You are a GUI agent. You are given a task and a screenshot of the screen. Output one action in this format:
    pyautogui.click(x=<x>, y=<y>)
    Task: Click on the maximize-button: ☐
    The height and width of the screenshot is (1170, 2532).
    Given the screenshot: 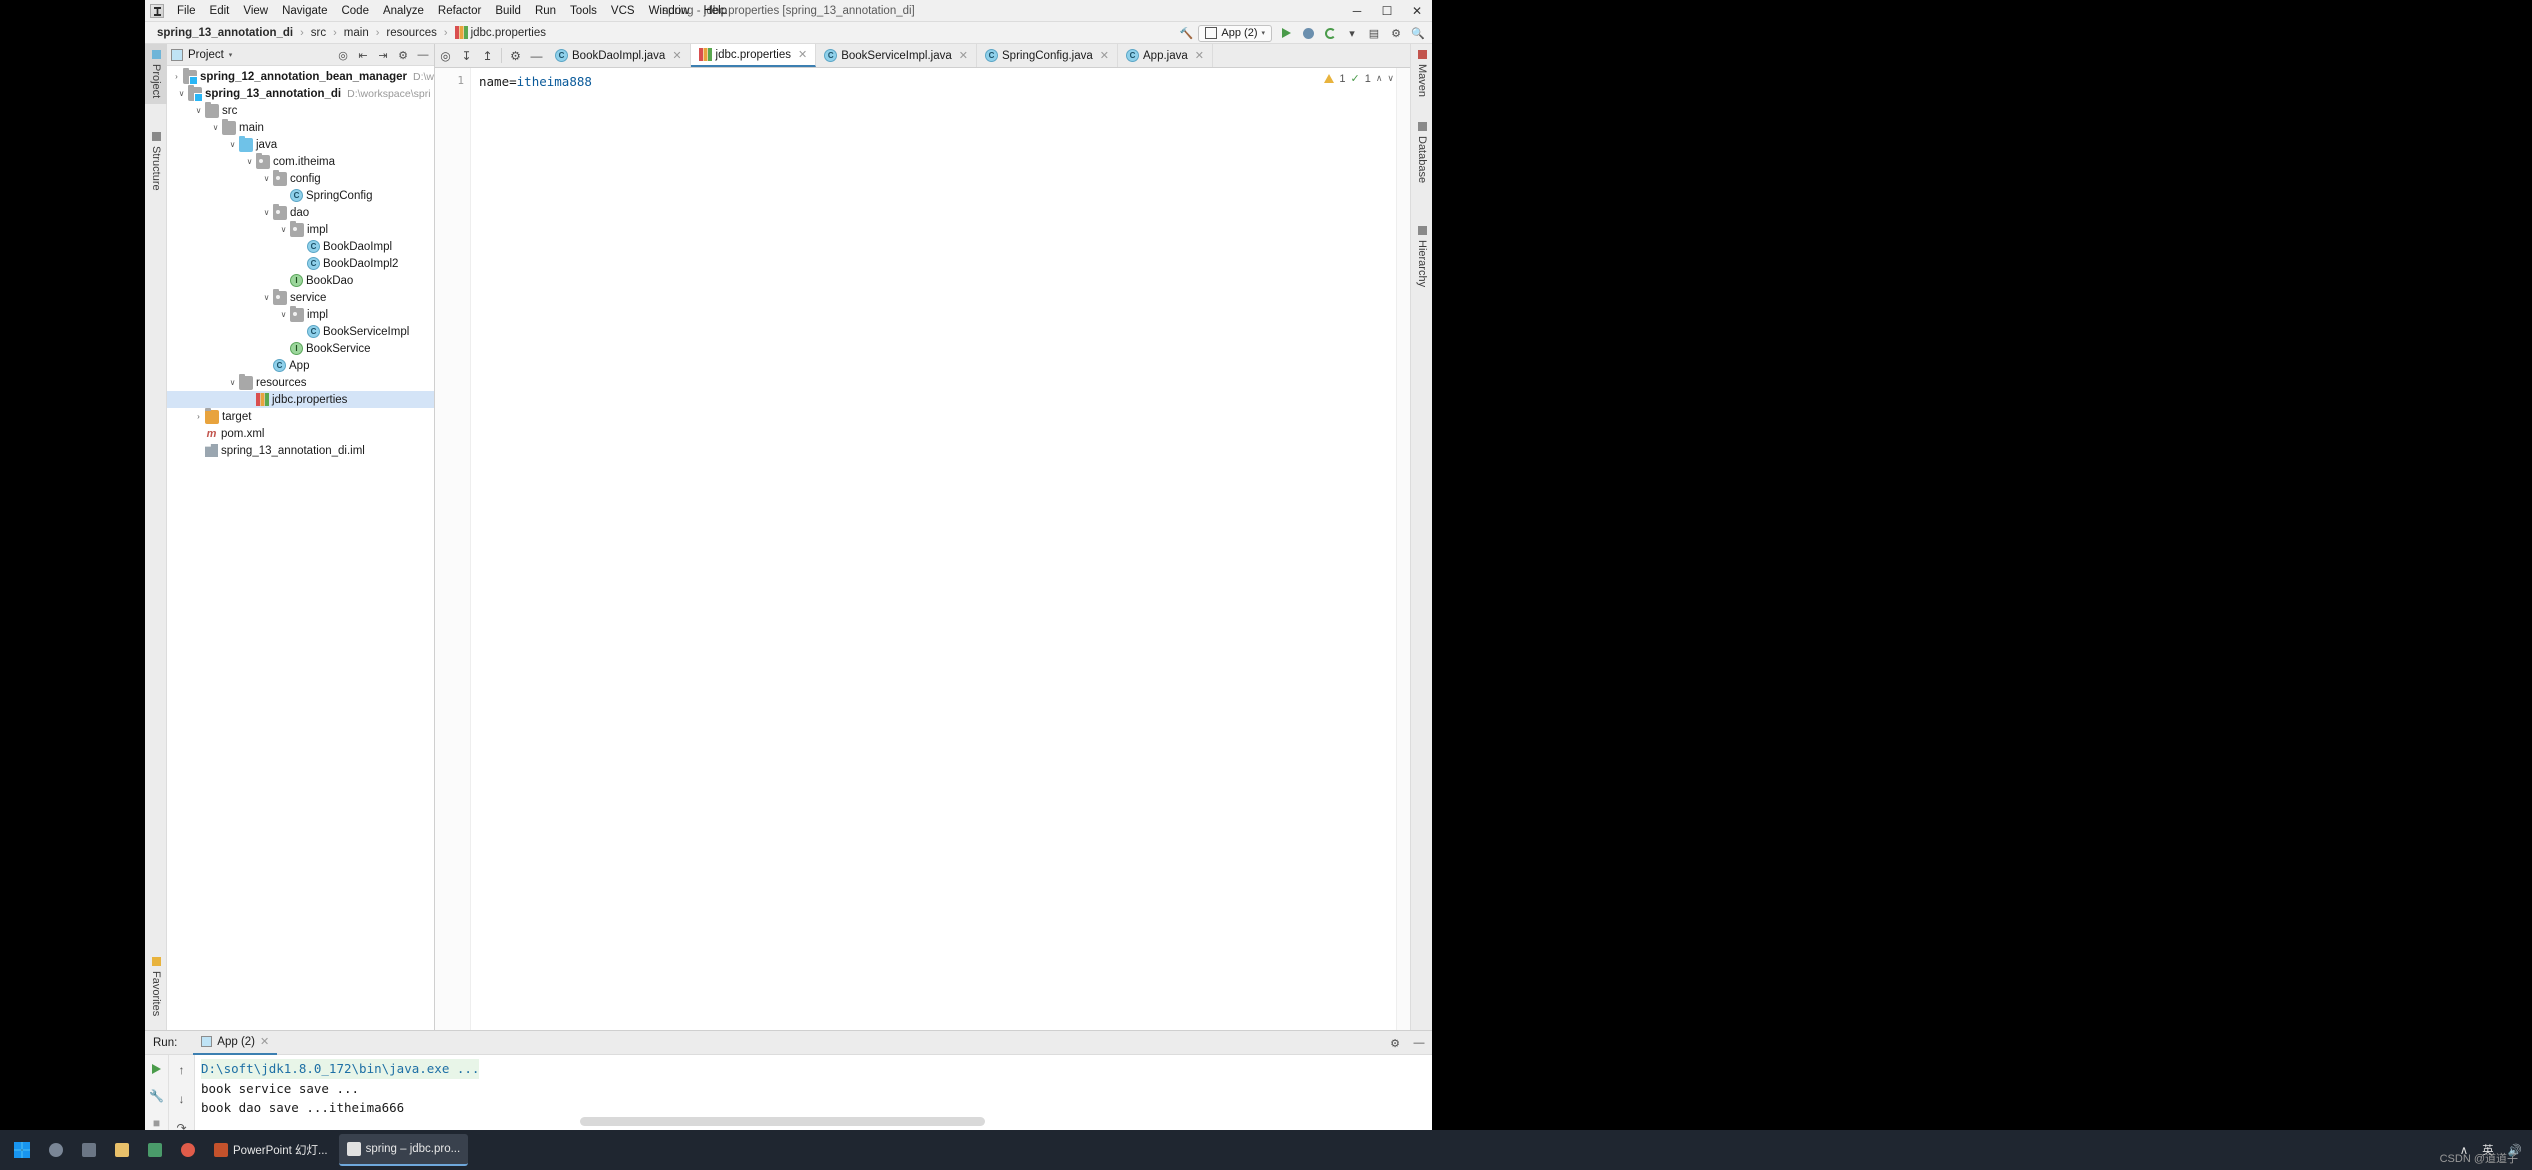 What is the action you would take?
    pyautogui.click(x=1387, y=11)
    